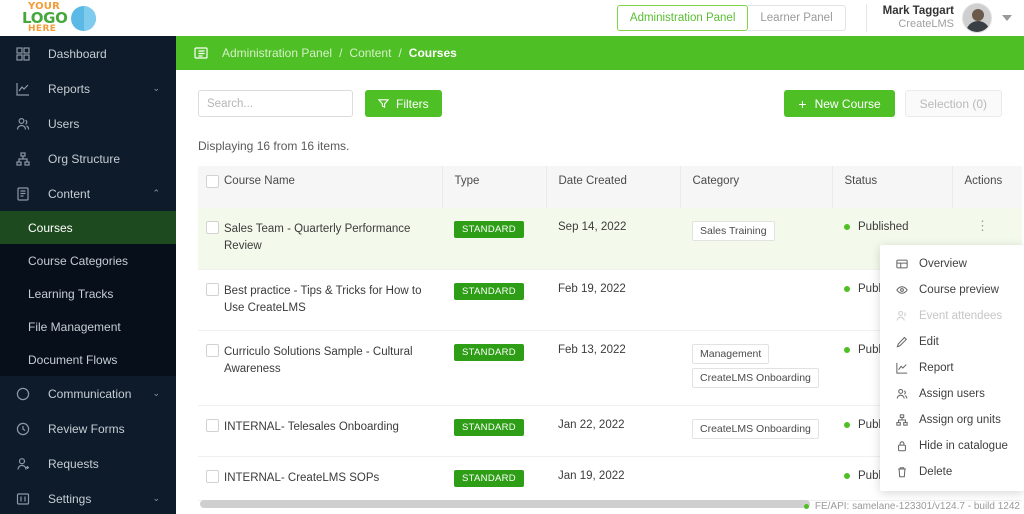 This screenshot has height=514, width=1024. I want to click on menu-item-event-attendees: Event attendees, so click(952, 316).